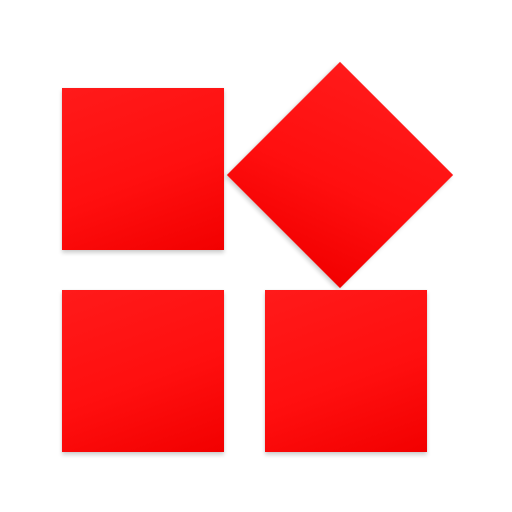 This screenshot has height=512, width=512. I want to click on tile-bottom-left, so click(143, 371).